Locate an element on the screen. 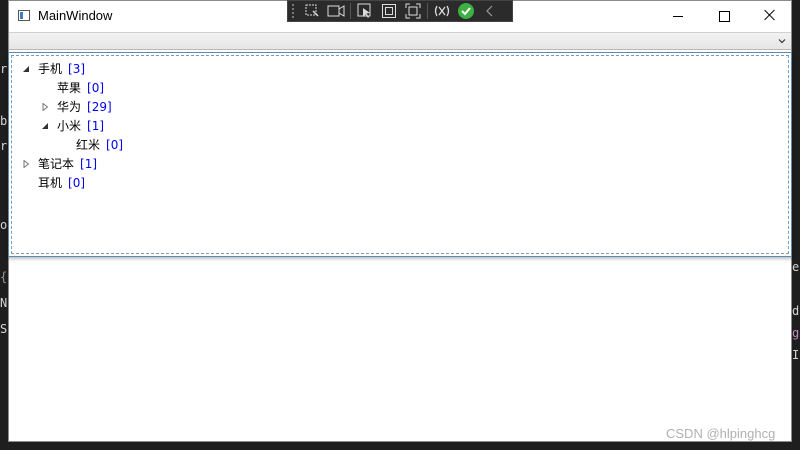 The height and width of the screenshot is (450, 800). window-title: MainWindow is located at coordinates (75, 15).